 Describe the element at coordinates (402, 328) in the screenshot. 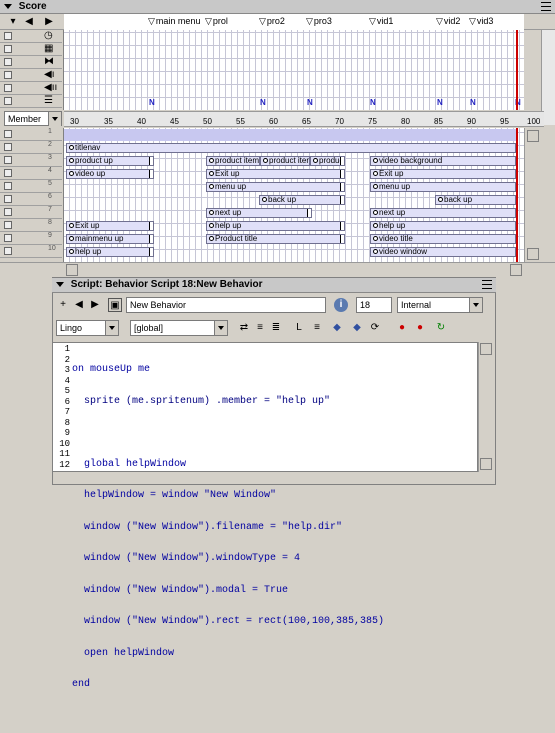

I see `breakpoint-icon: ●` at that location.